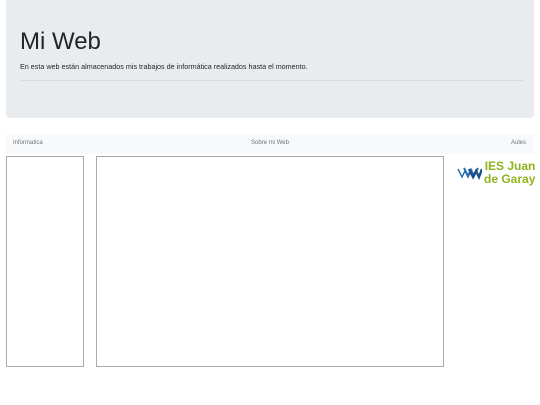  Describe the element at coordinates (518, 143) in the screenshot. I see `nav-link-aules: Aules` at that location.